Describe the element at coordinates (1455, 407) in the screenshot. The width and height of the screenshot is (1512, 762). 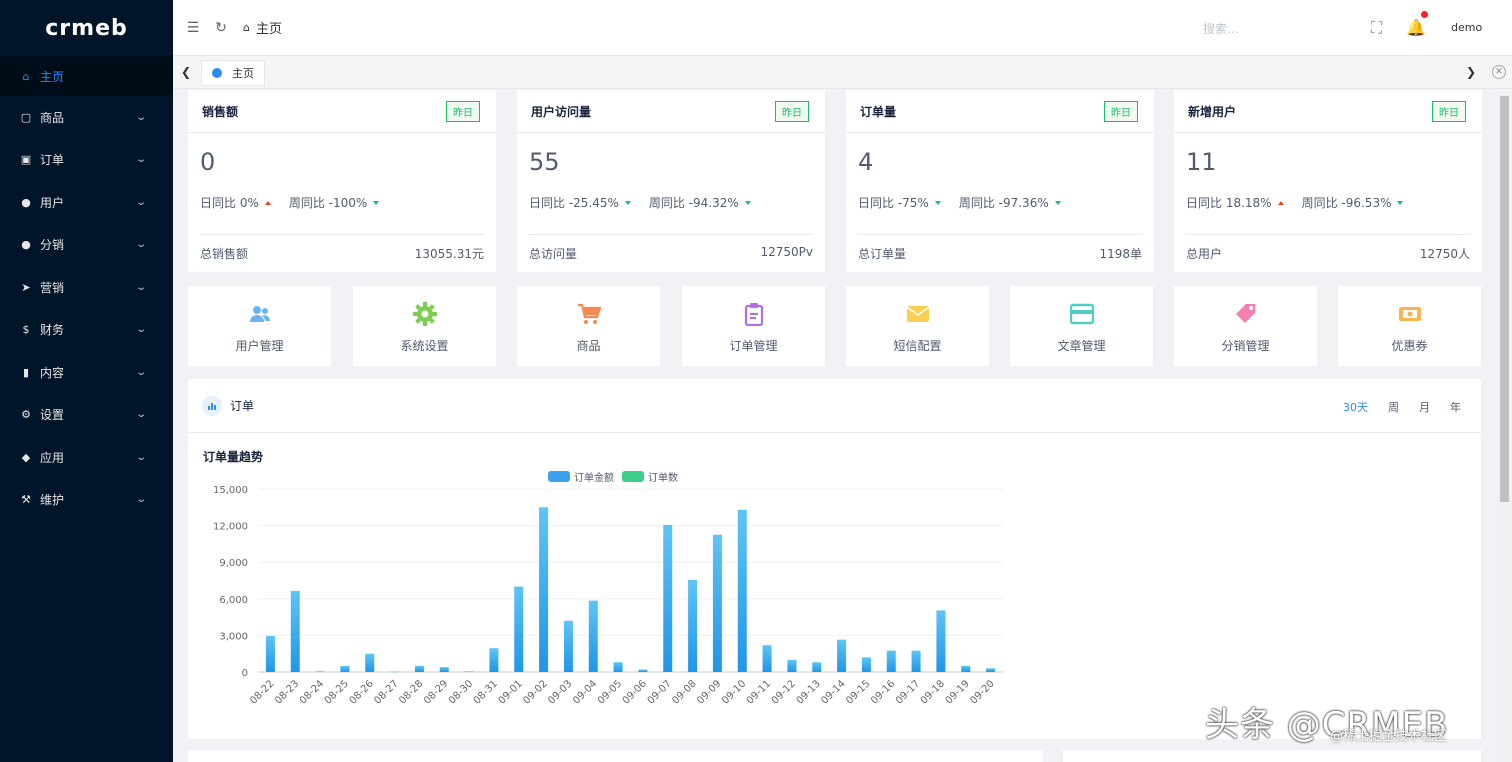
I see `range-option: 年` at that location.